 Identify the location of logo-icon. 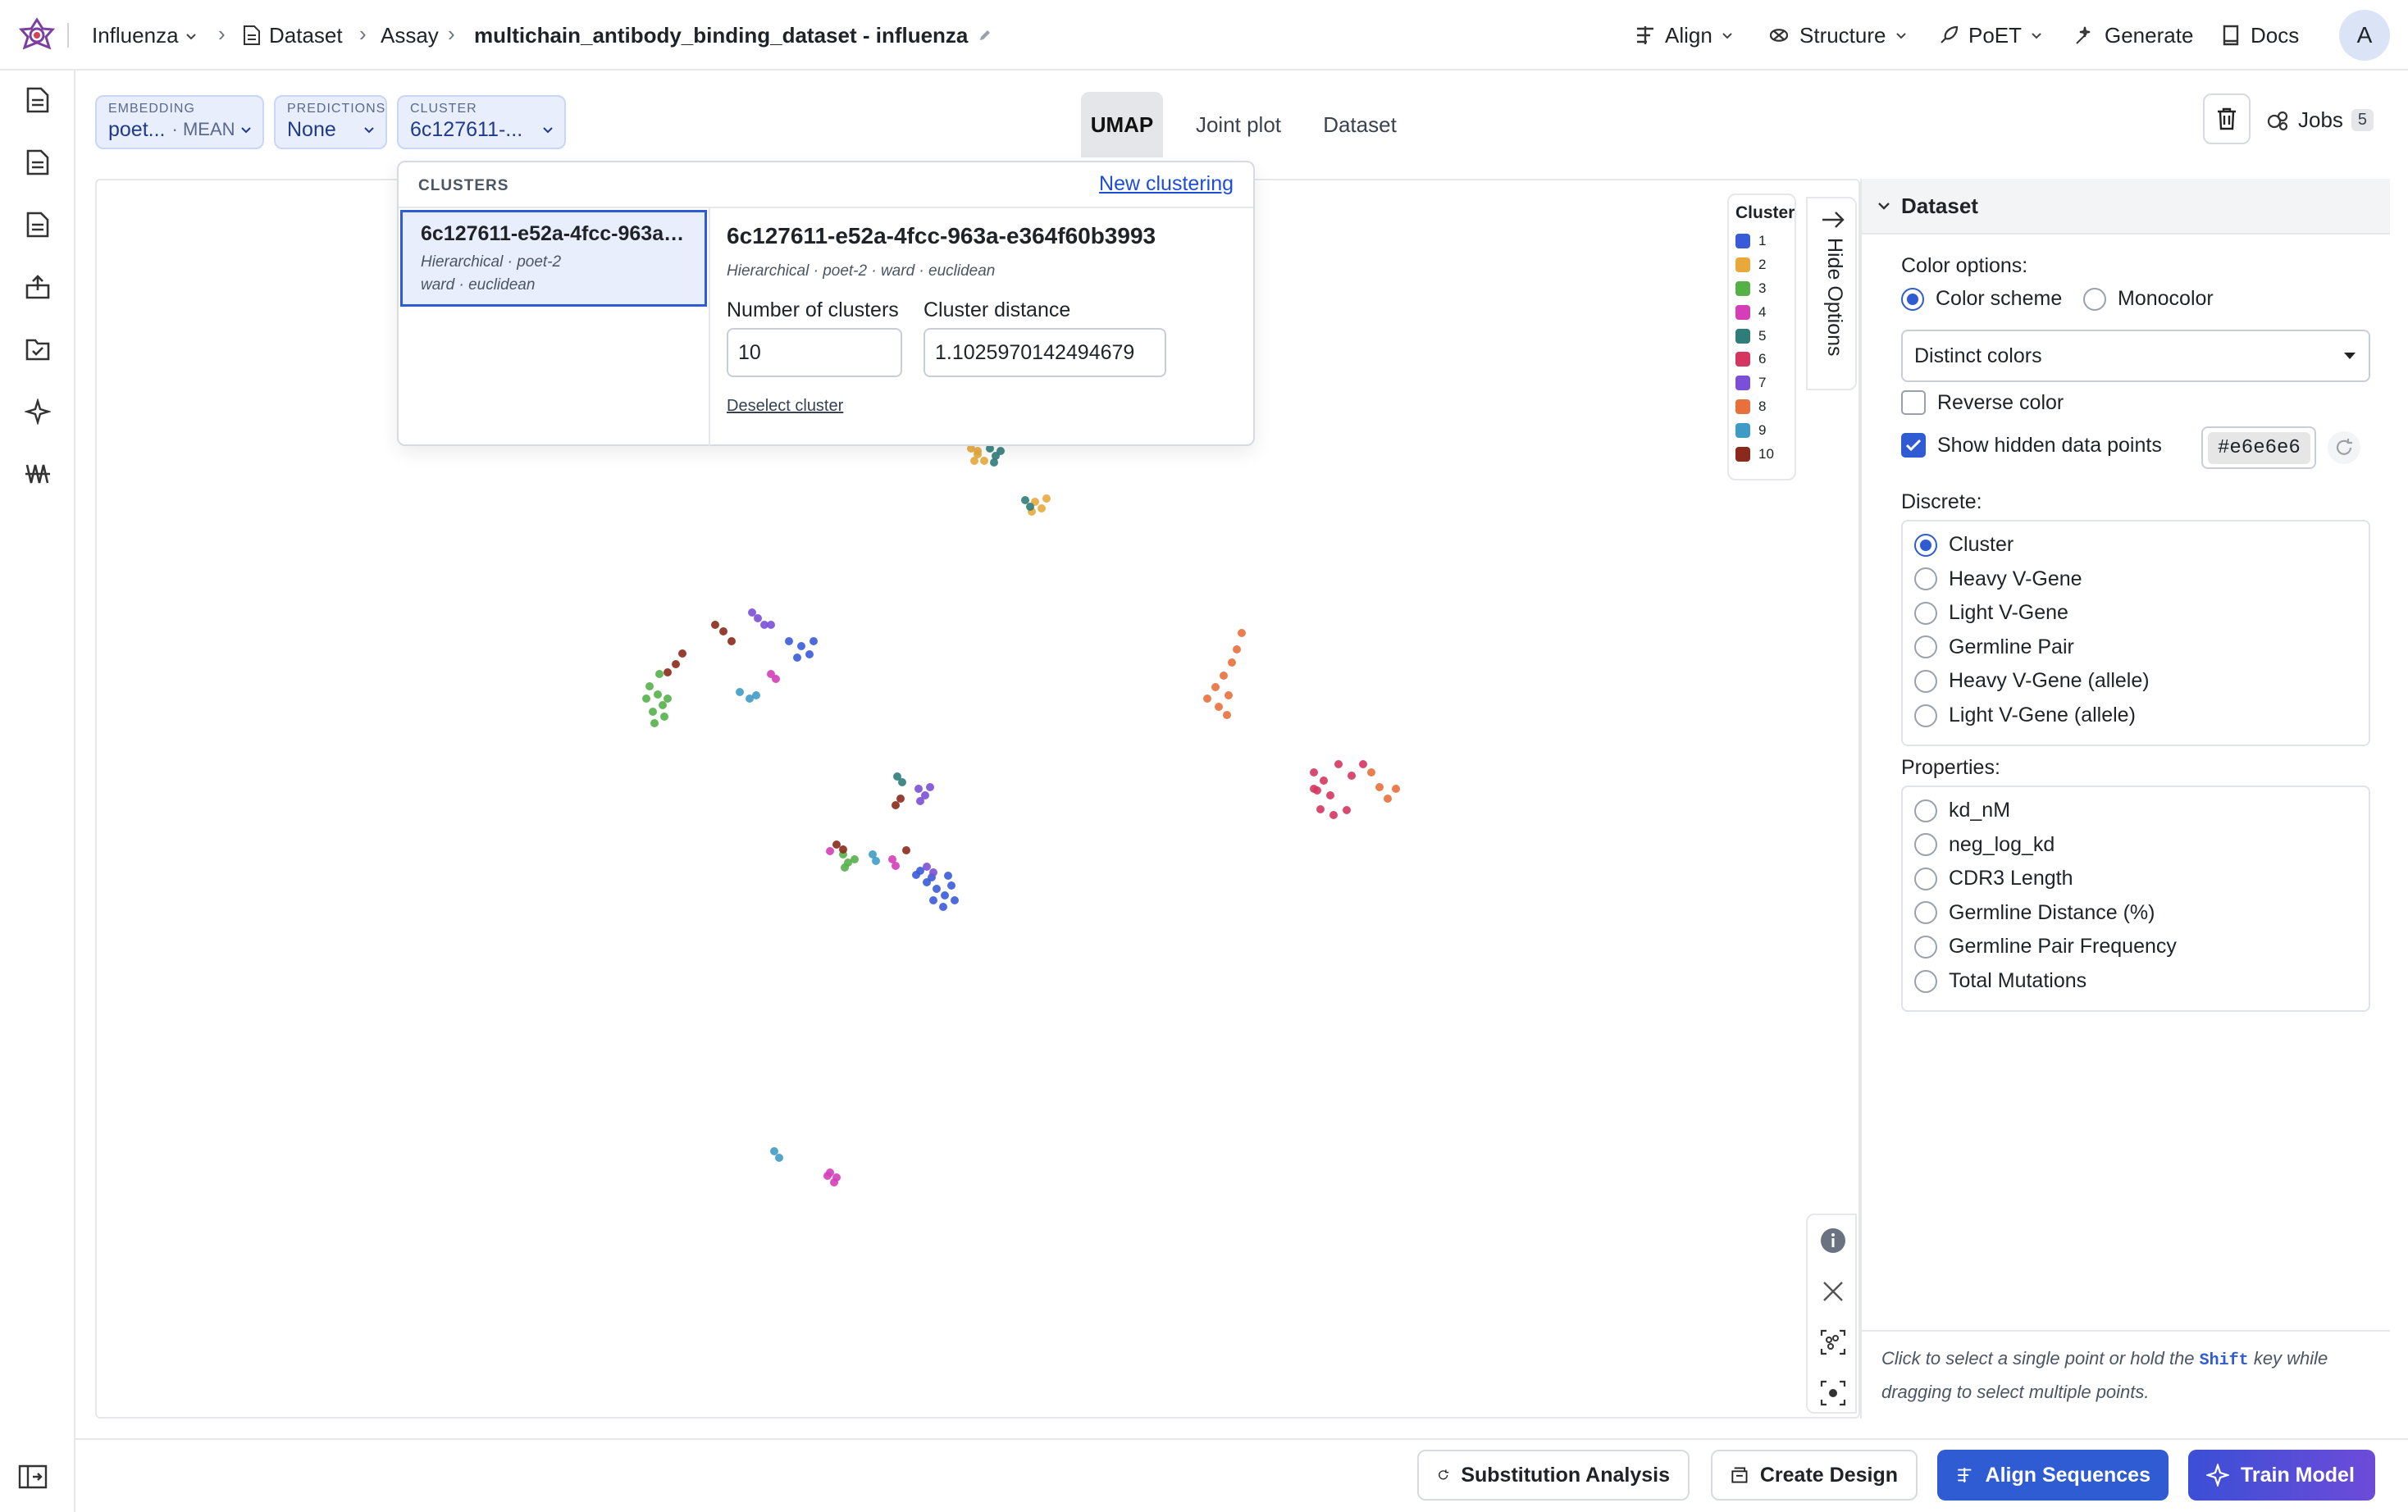
(37, 35).